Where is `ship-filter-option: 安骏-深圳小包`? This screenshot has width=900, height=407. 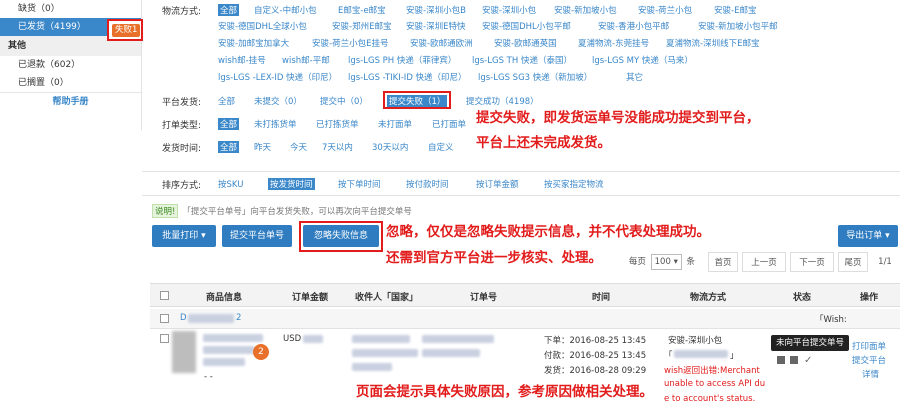
ship-filter-option: 安骏-深圳小包 is located at coordinates (509, 10).